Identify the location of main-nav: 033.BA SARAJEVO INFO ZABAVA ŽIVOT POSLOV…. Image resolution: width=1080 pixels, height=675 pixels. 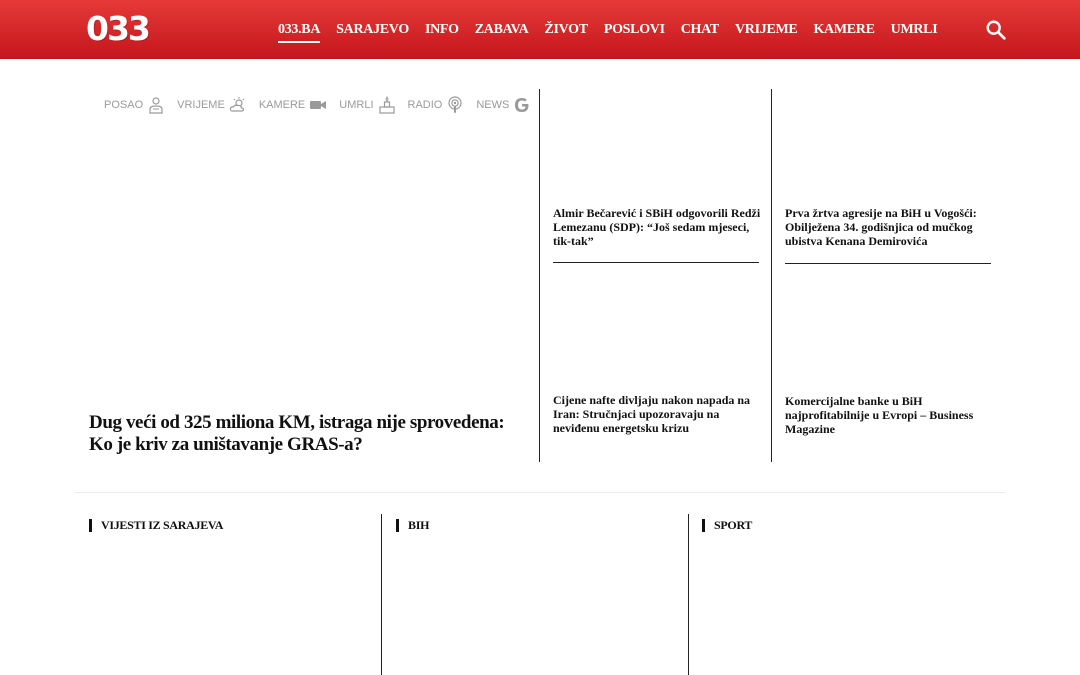
(607, 29).